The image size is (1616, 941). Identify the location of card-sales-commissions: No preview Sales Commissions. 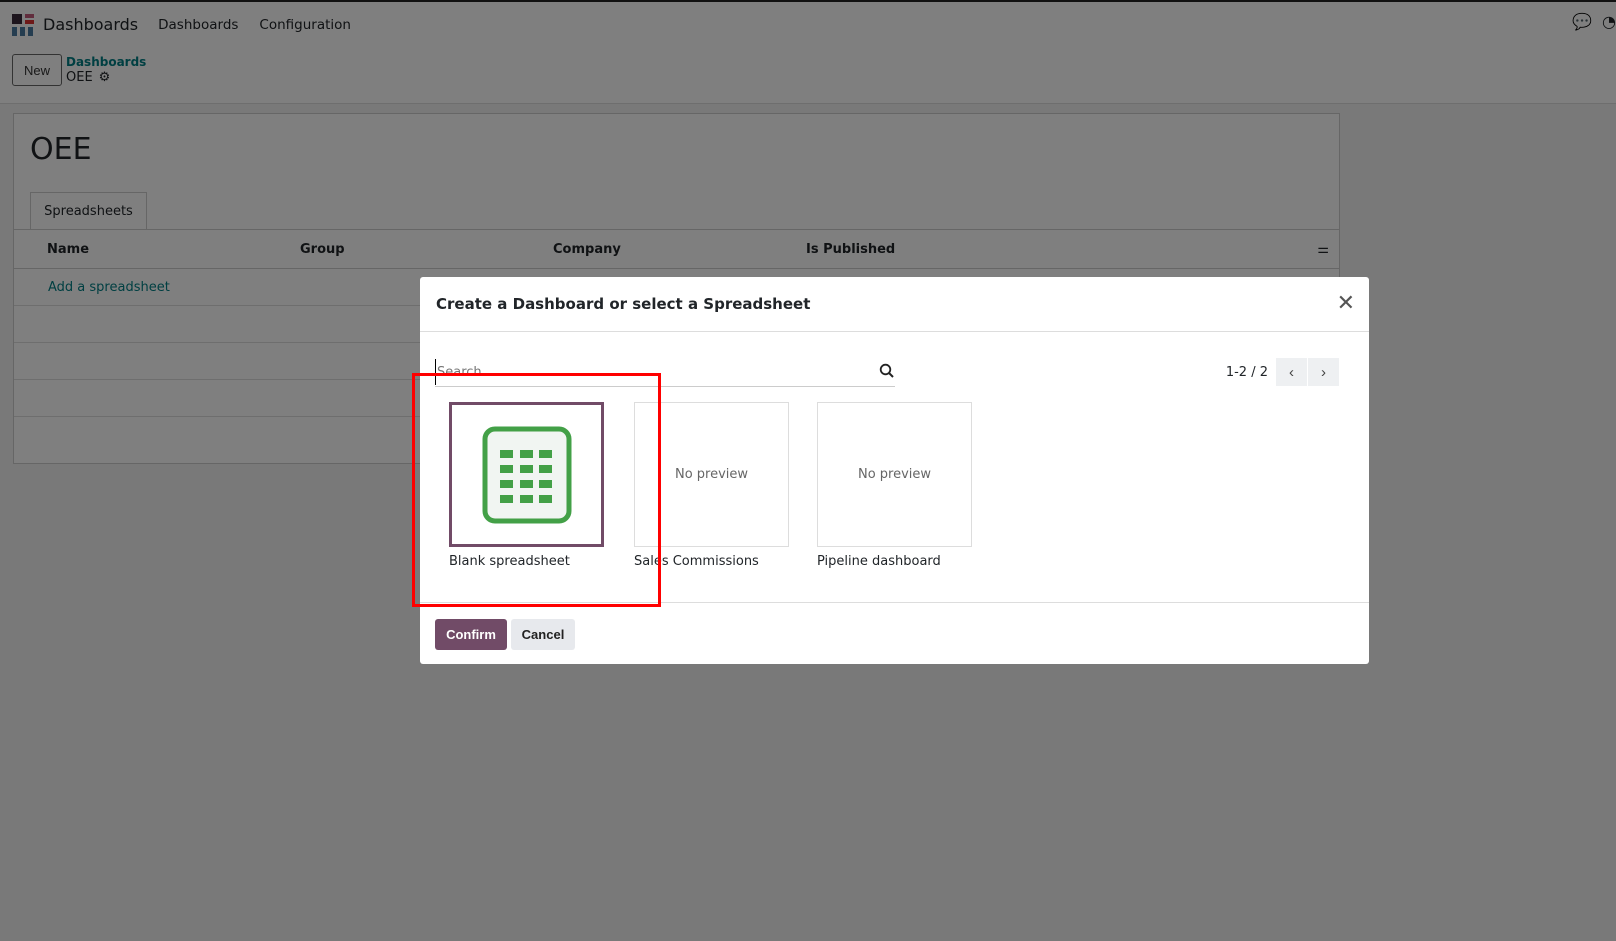
(711, 485).